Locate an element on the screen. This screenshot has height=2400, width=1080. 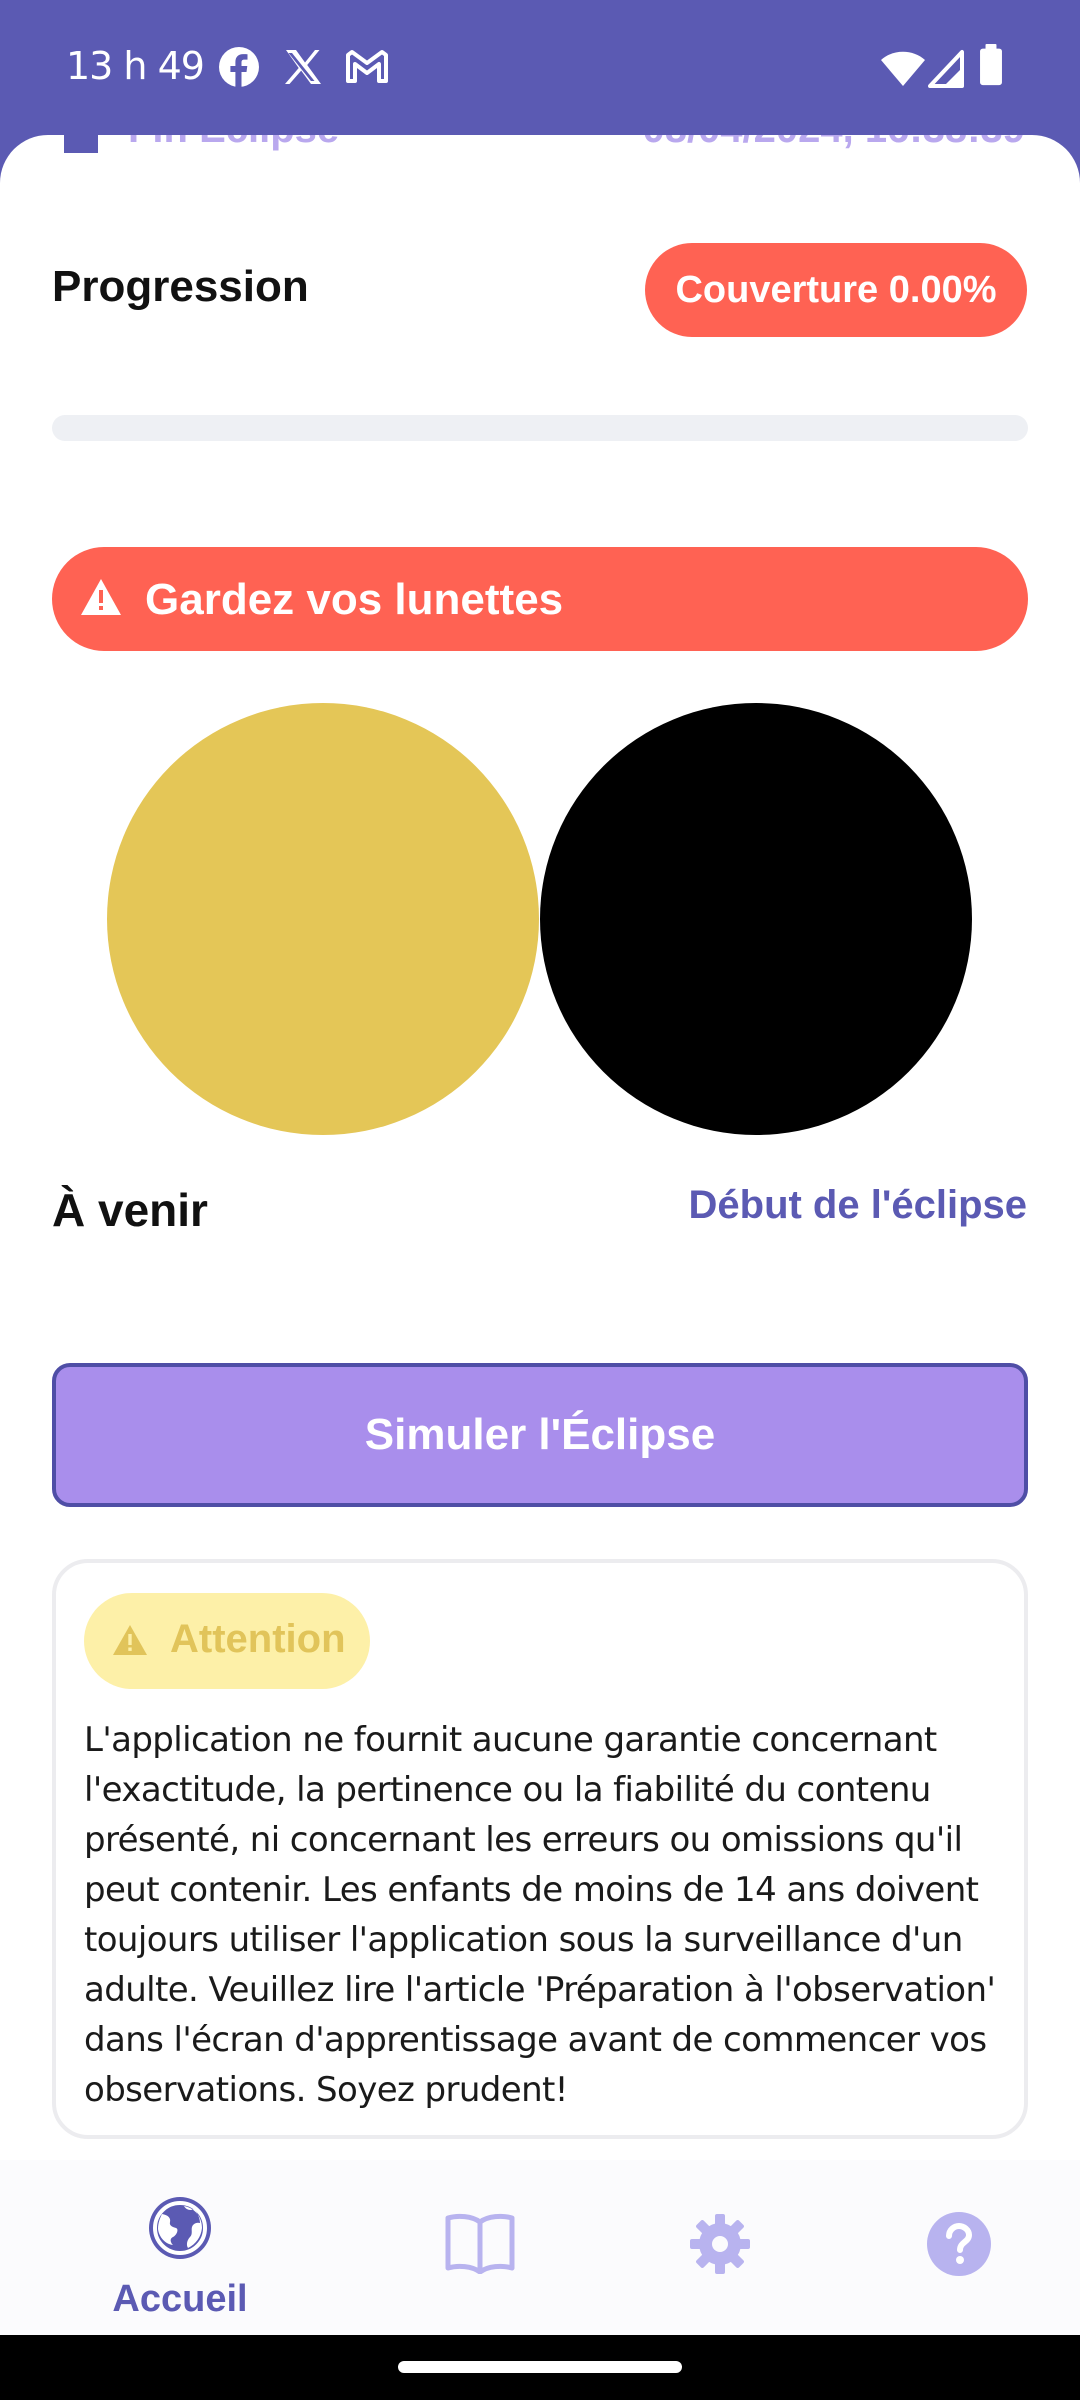
eclipse-end-label: Fin Éclipse is located at coordinates (233, 143).